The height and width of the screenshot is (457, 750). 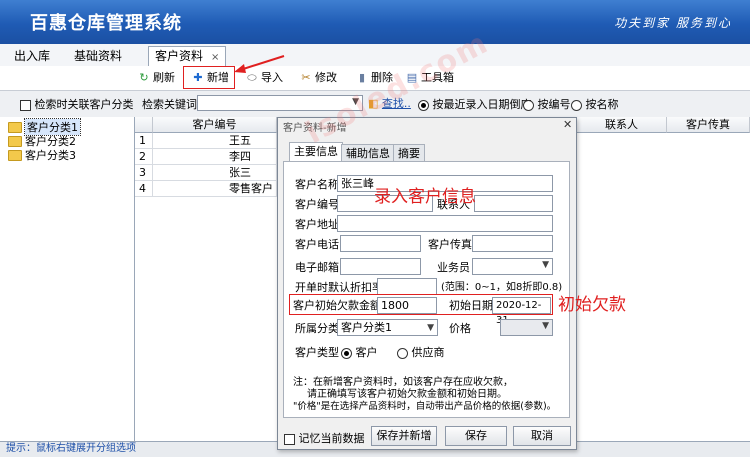 I want to click on note-line: "价格"是在选择产品资料时，自动带出产品价格的依据(参数)。, so click(x=425, y=406).